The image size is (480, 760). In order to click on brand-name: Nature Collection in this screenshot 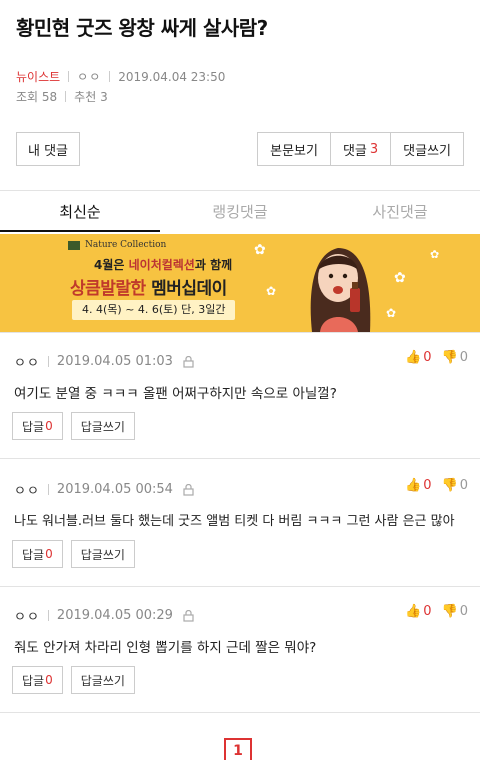, I will do `click(126, 245)`.